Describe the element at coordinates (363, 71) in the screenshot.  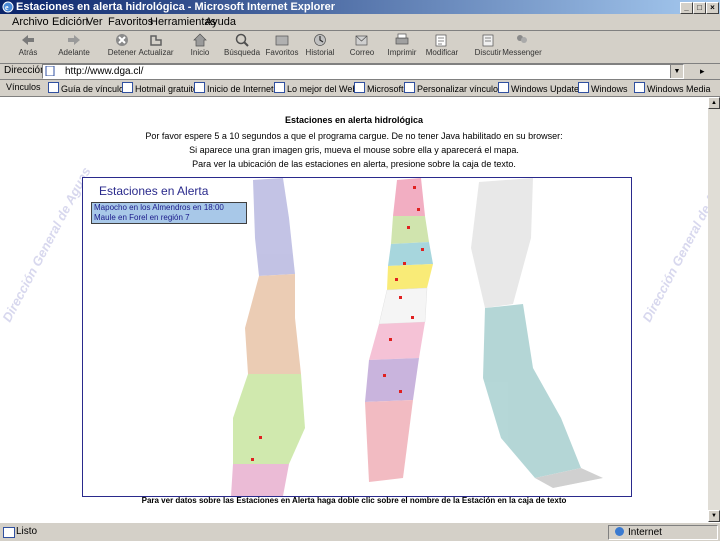
I see `address-input: http://www.dga.cl/ ▼` at that location.